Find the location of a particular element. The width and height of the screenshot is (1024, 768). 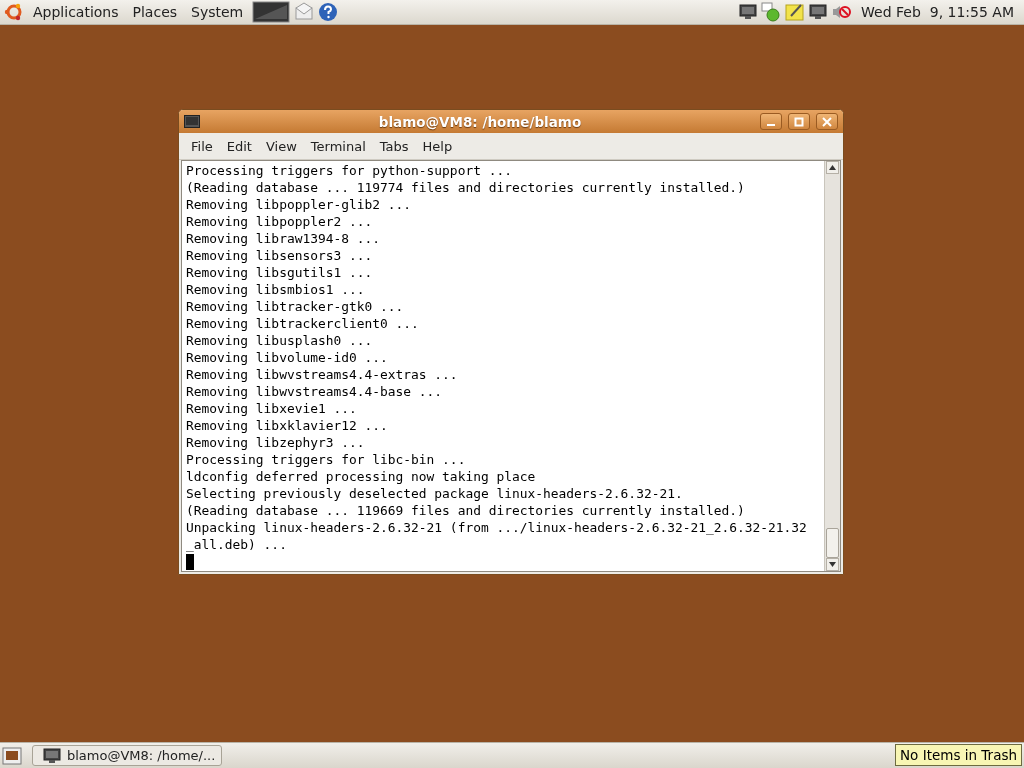

menu-item: View is located at coordinates (281, 146).